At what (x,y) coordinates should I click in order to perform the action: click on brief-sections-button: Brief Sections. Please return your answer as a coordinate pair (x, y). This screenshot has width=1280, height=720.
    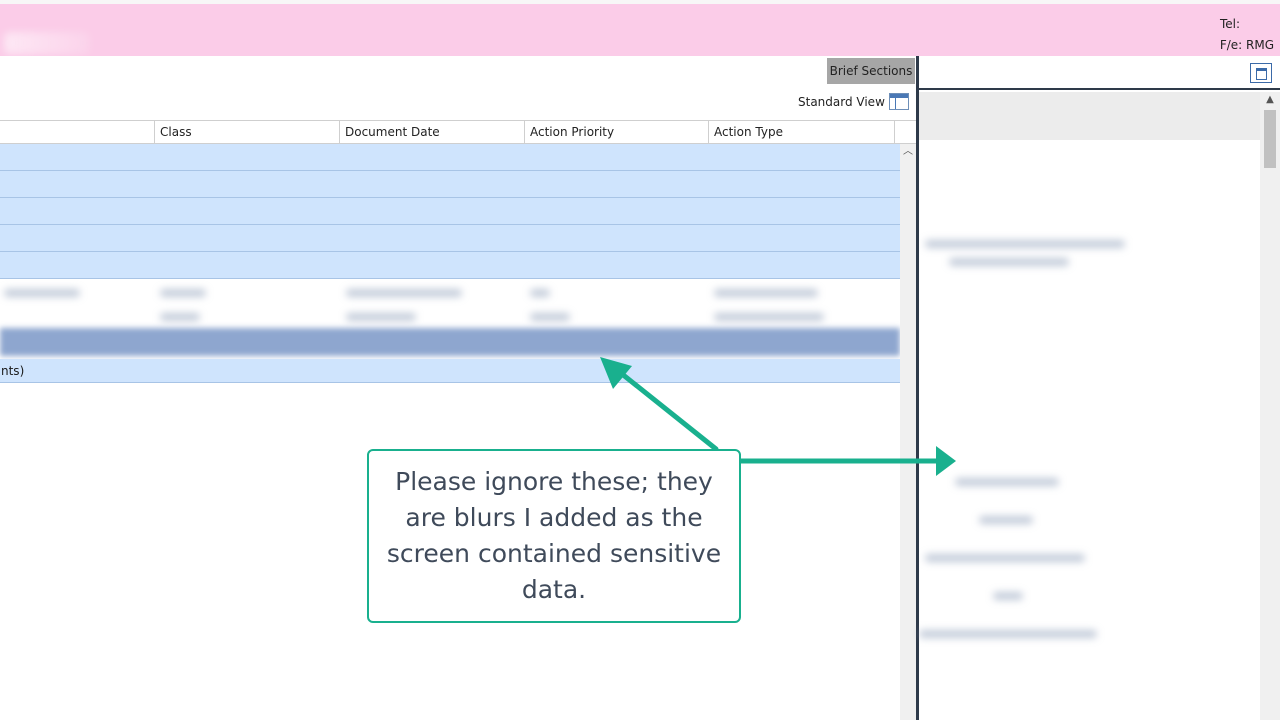
    Looking at the image, I should click on (871, 71).